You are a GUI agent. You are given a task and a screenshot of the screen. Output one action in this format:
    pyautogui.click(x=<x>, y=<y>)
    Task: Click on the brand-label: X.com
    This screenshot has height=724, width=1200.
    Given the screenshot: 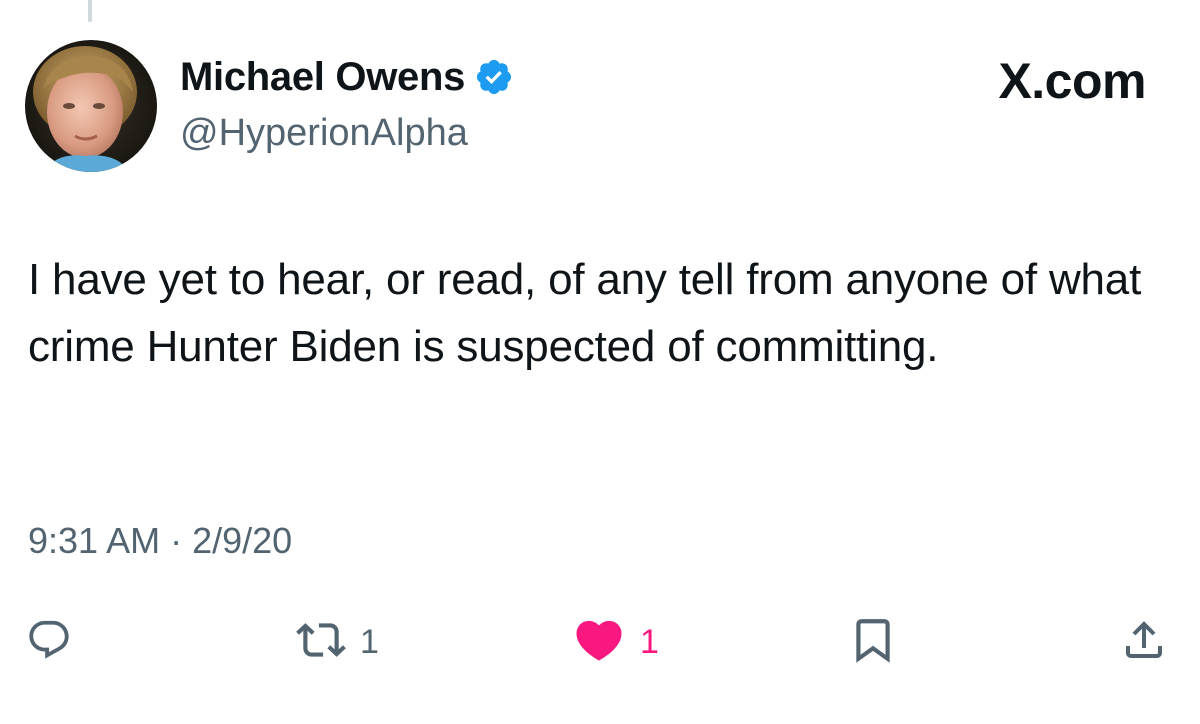 What is the action you would take?
    pyautogui.click(x=1072, y=81)
    